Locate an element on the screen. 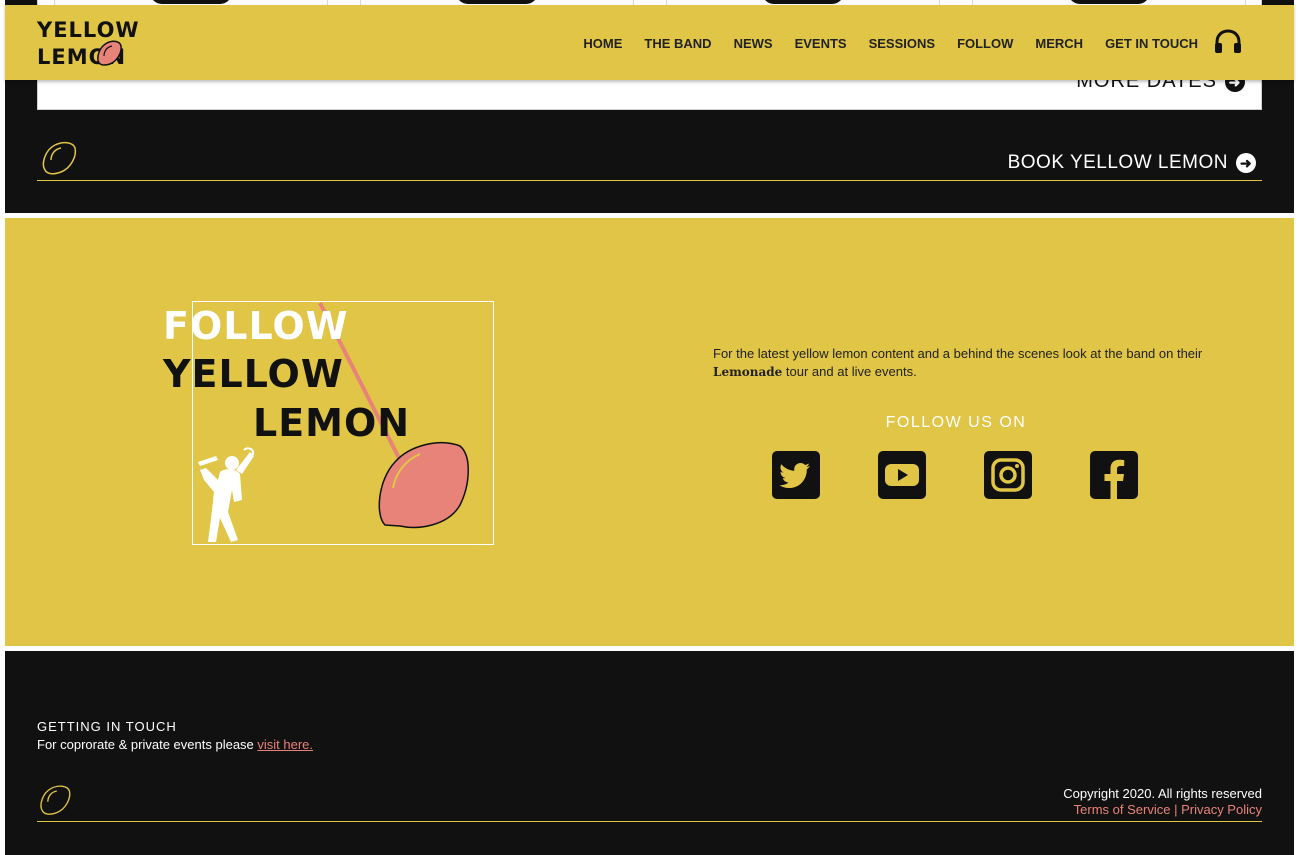  youtube-icon is located at coordinates (902, 475).